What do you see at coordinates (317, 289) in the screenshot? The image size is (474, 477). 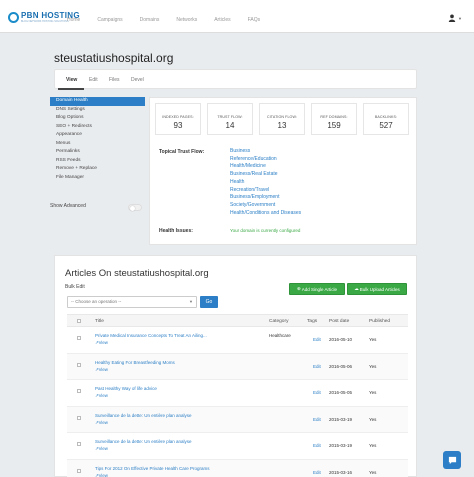 I see `add-single-article-button: ⊕ Add Single Article` at bounding box center [317, 289].